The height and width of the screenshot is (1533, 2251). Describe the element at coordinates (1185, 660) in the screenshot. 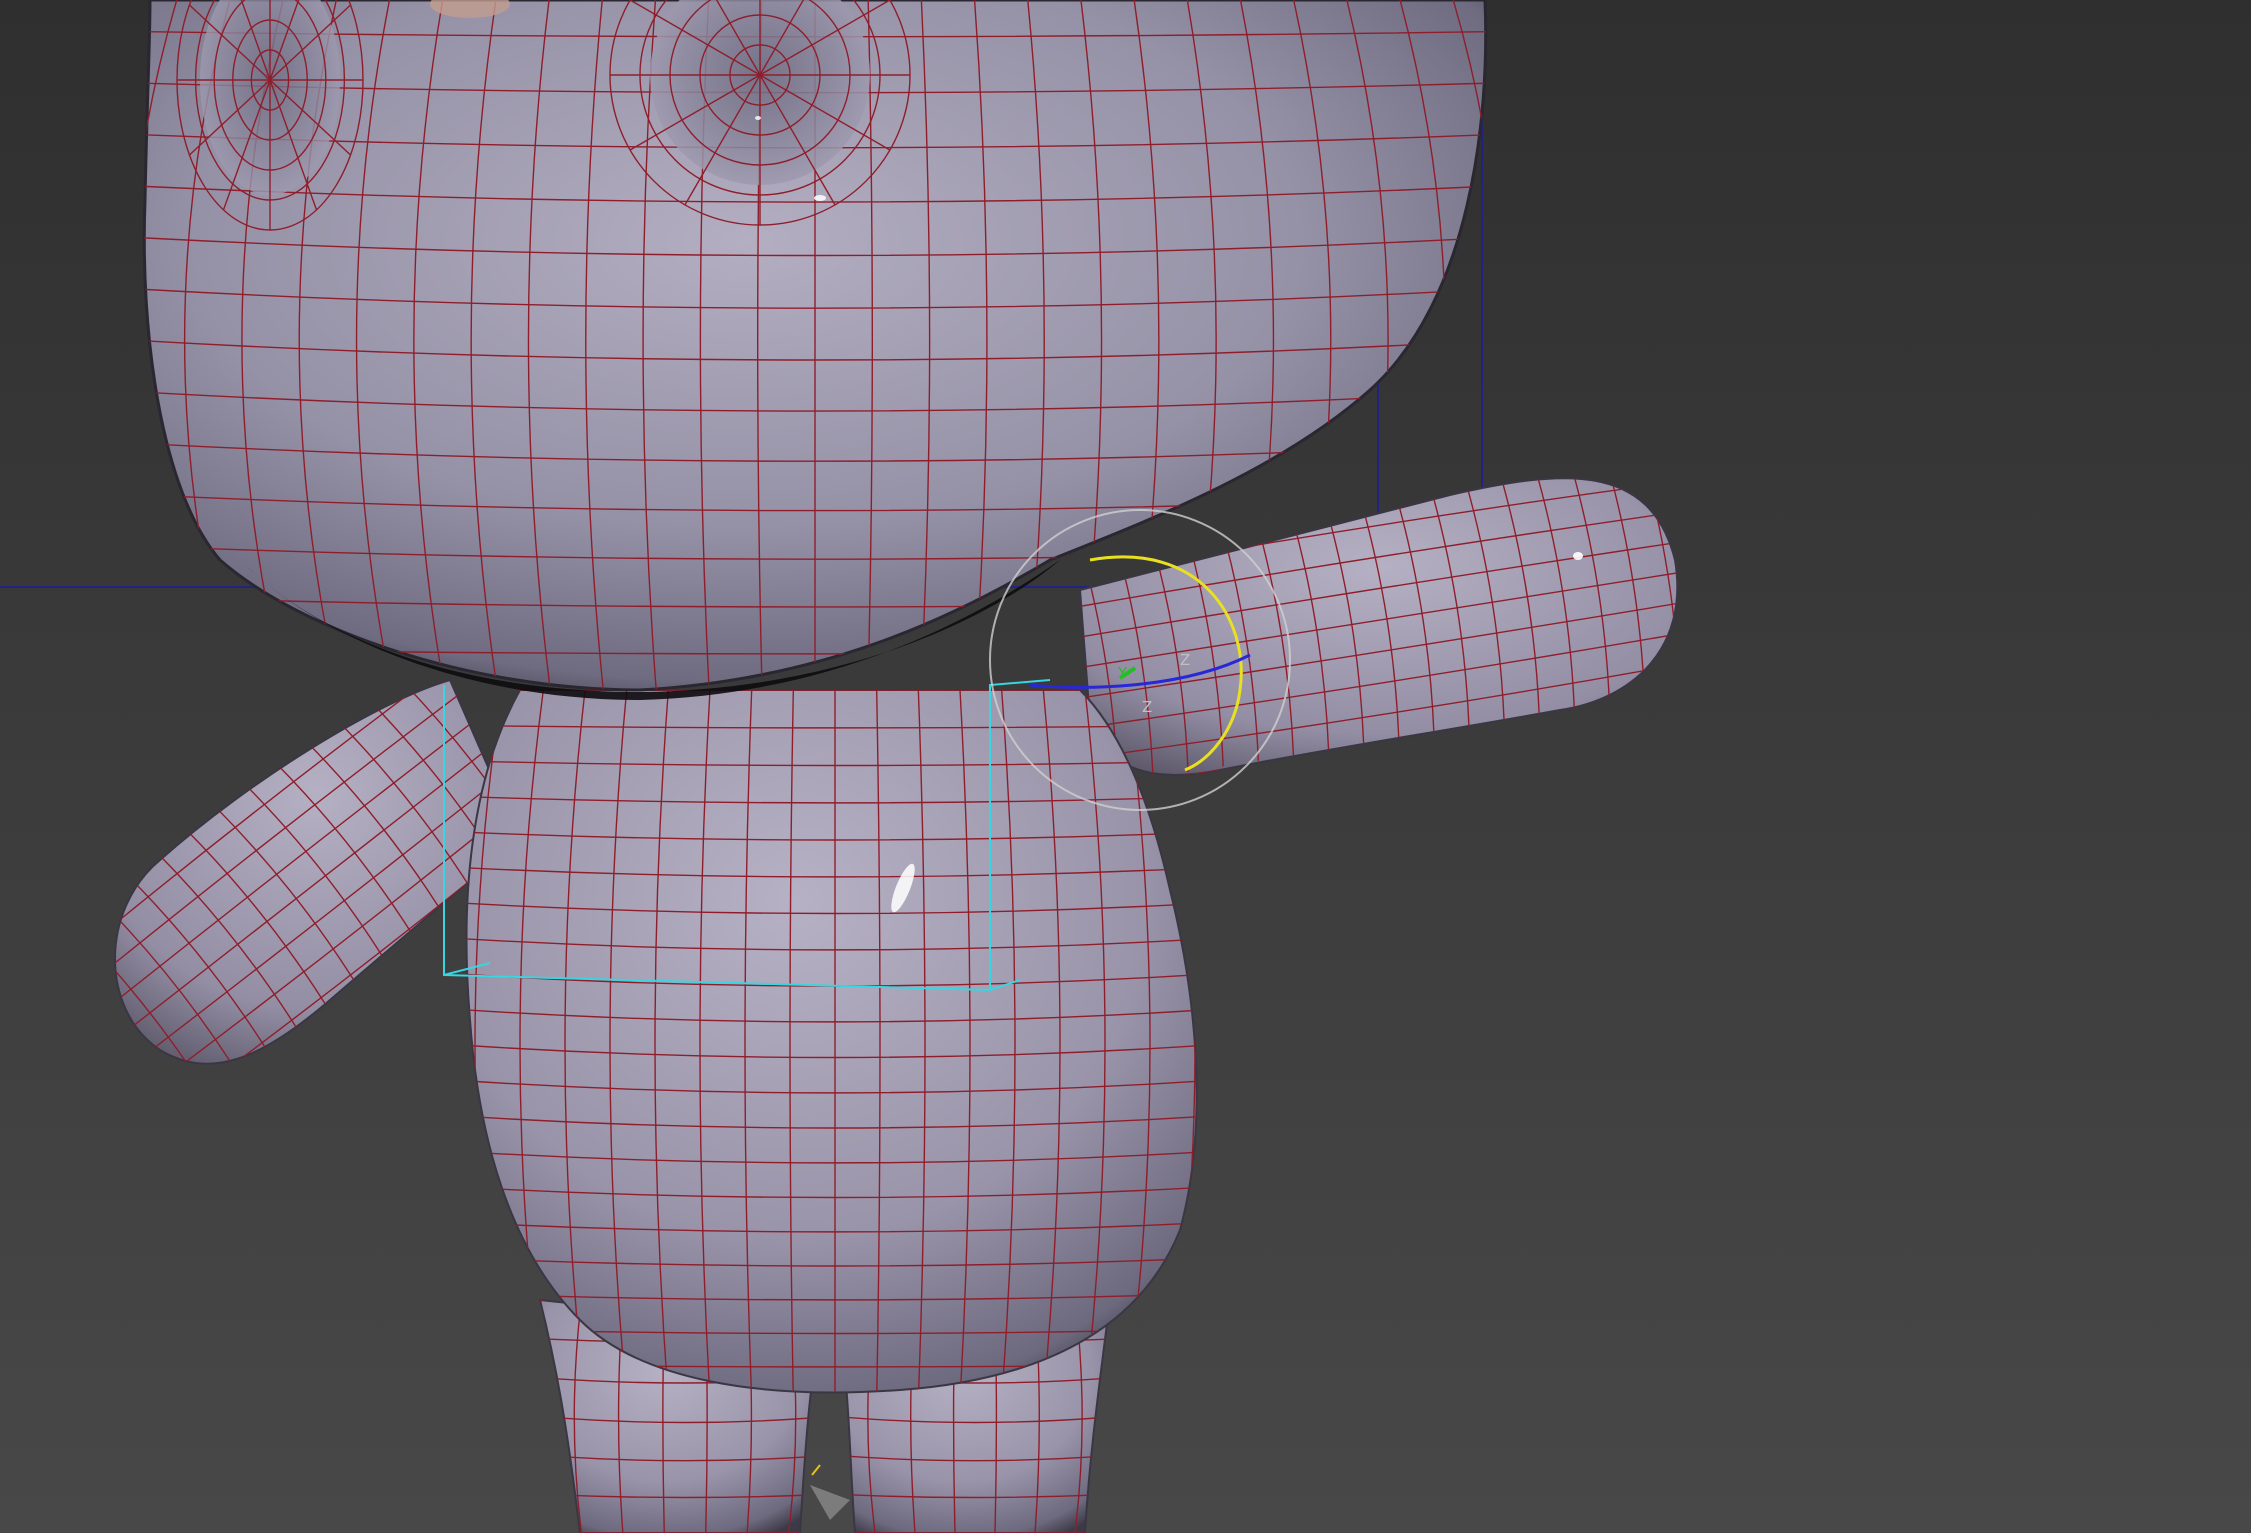

I see `gizmo-axis-x-label: Z` at that location.